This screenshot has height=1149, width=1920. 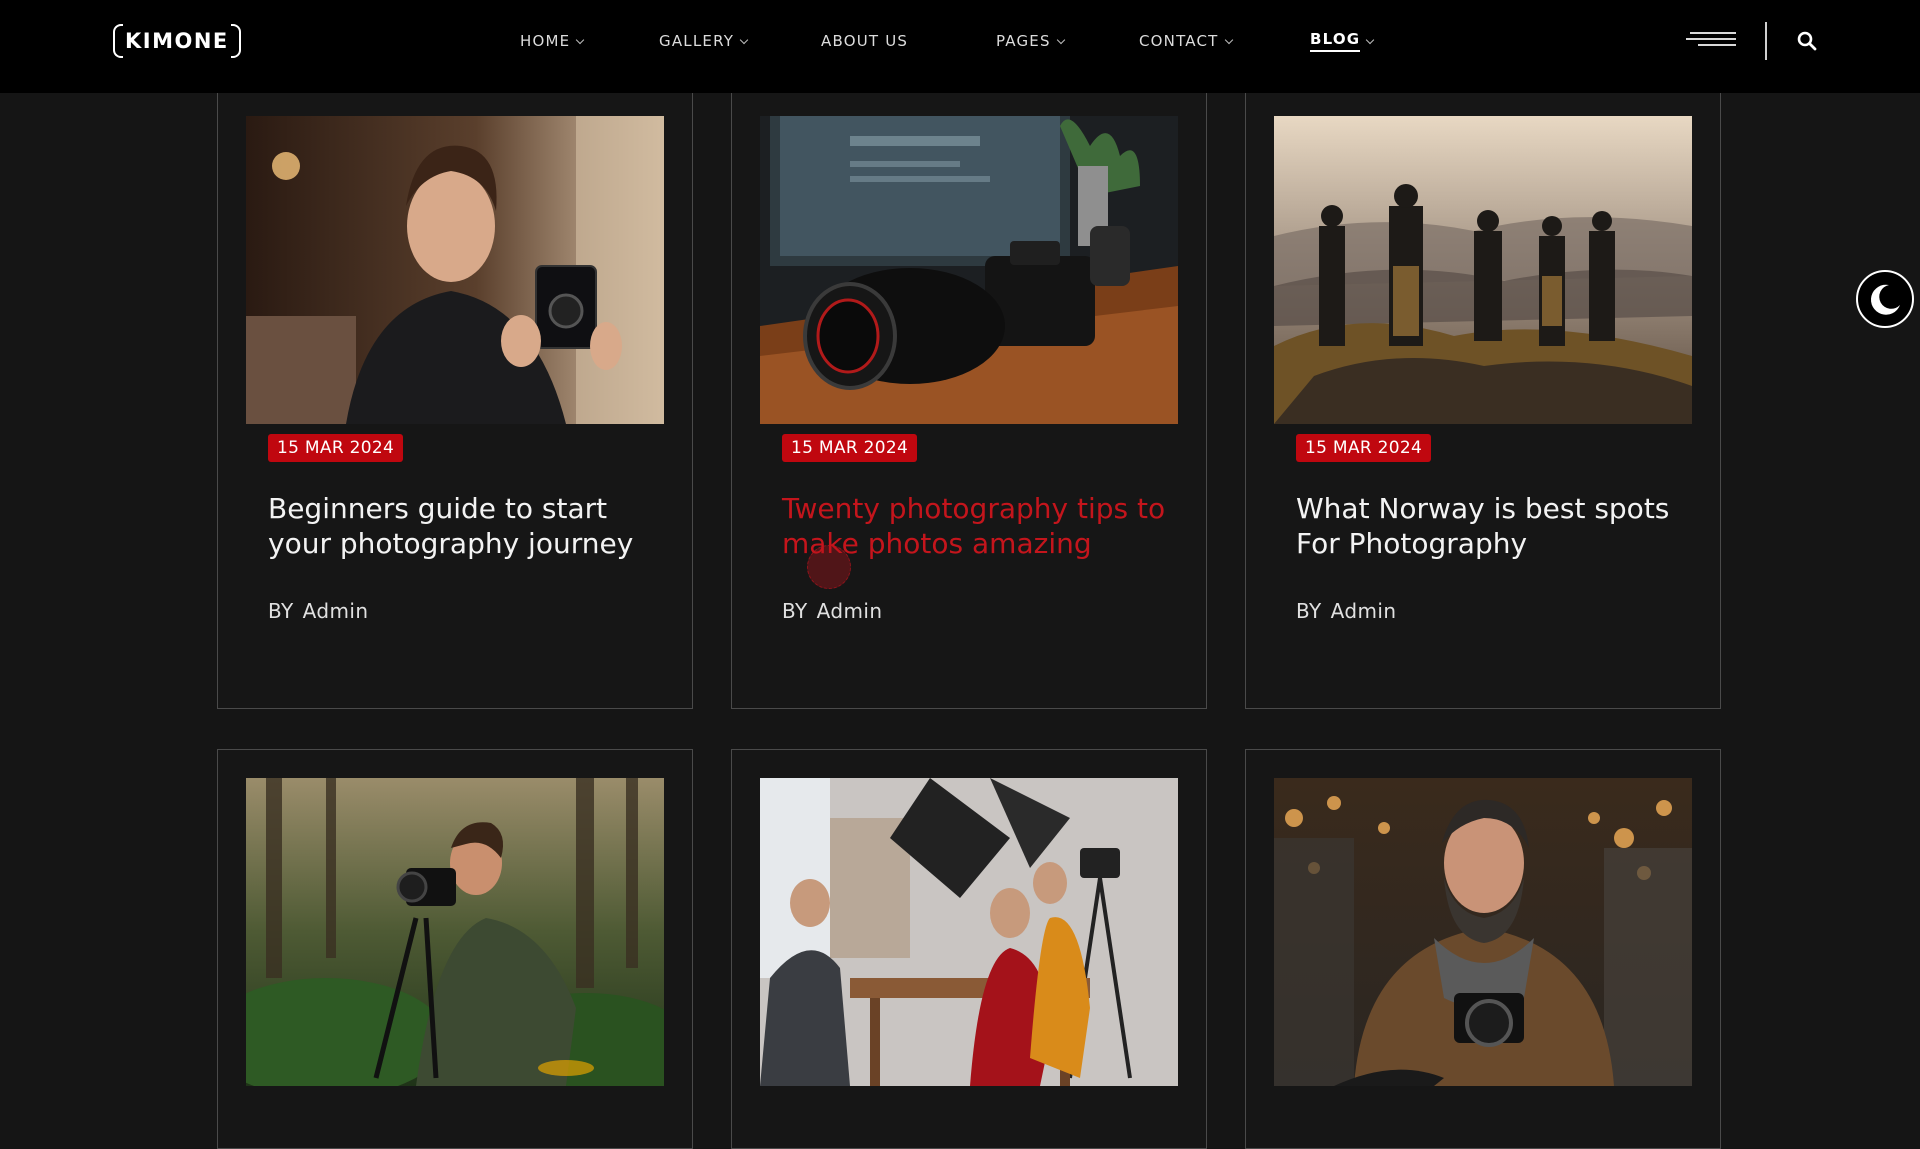 What do you see at coordinates (235, 41) in the screenshot?
I see `logo-bracket-right` at bounding box center [235, 41].